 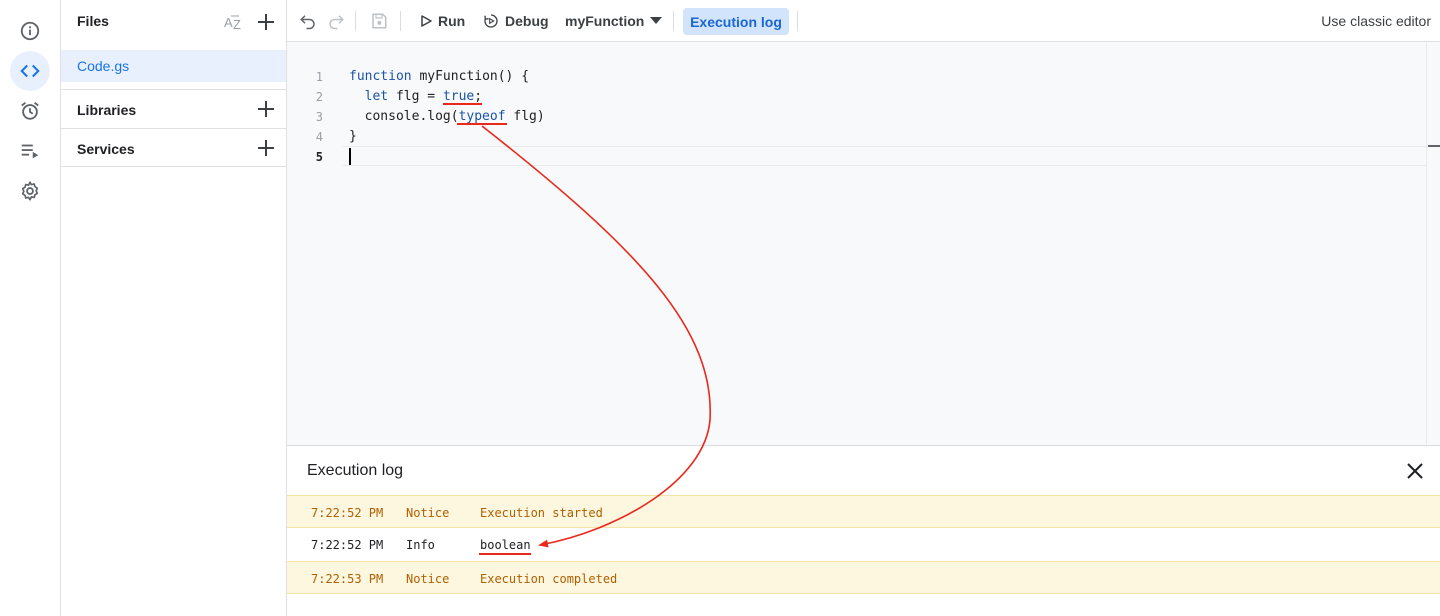 I want to click on code-line: function myFunction() {, so click(x=439, y=76).